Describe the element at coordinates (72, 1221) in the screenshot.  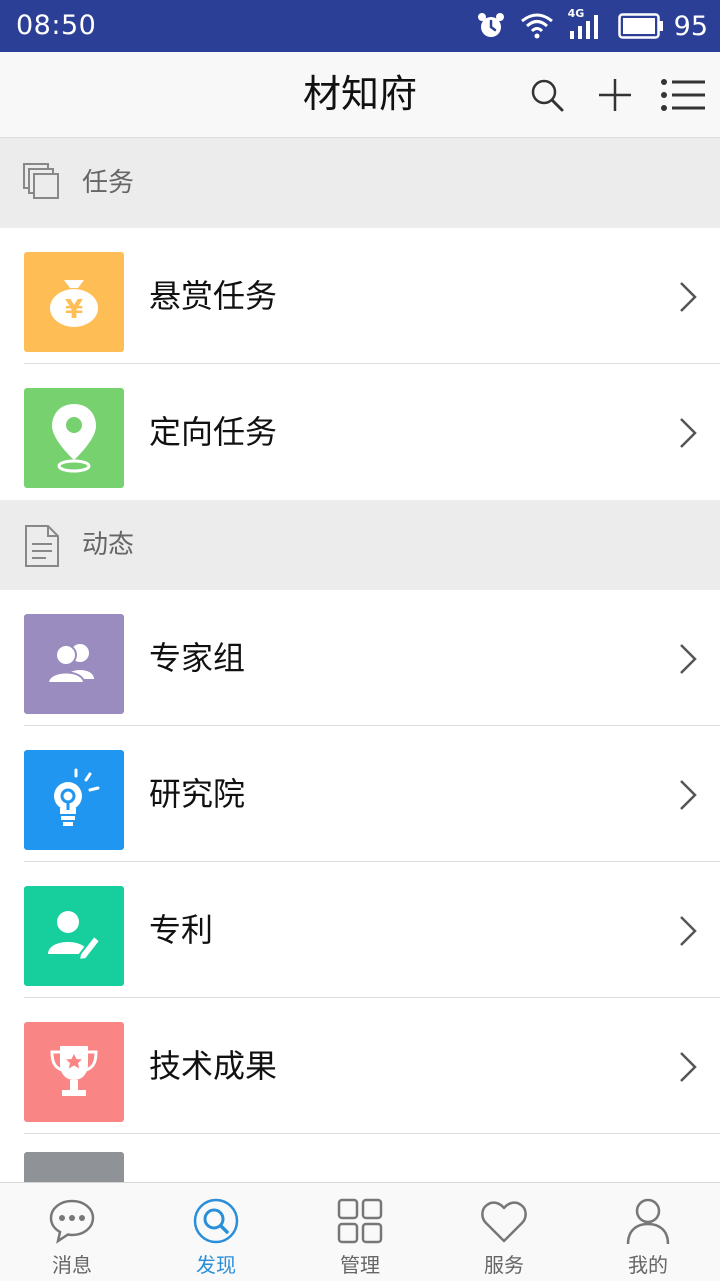
I see `chat-bubble-icon` at that location.